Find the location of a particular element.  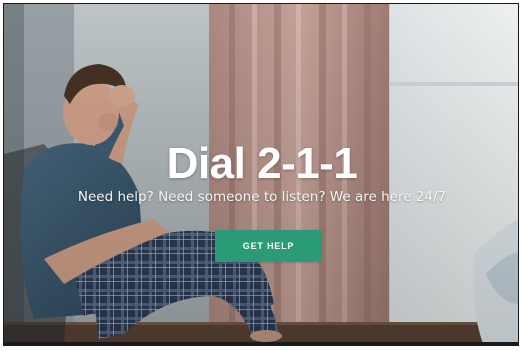

get-help-button: GET HELP is located at coordinates (268, 246).